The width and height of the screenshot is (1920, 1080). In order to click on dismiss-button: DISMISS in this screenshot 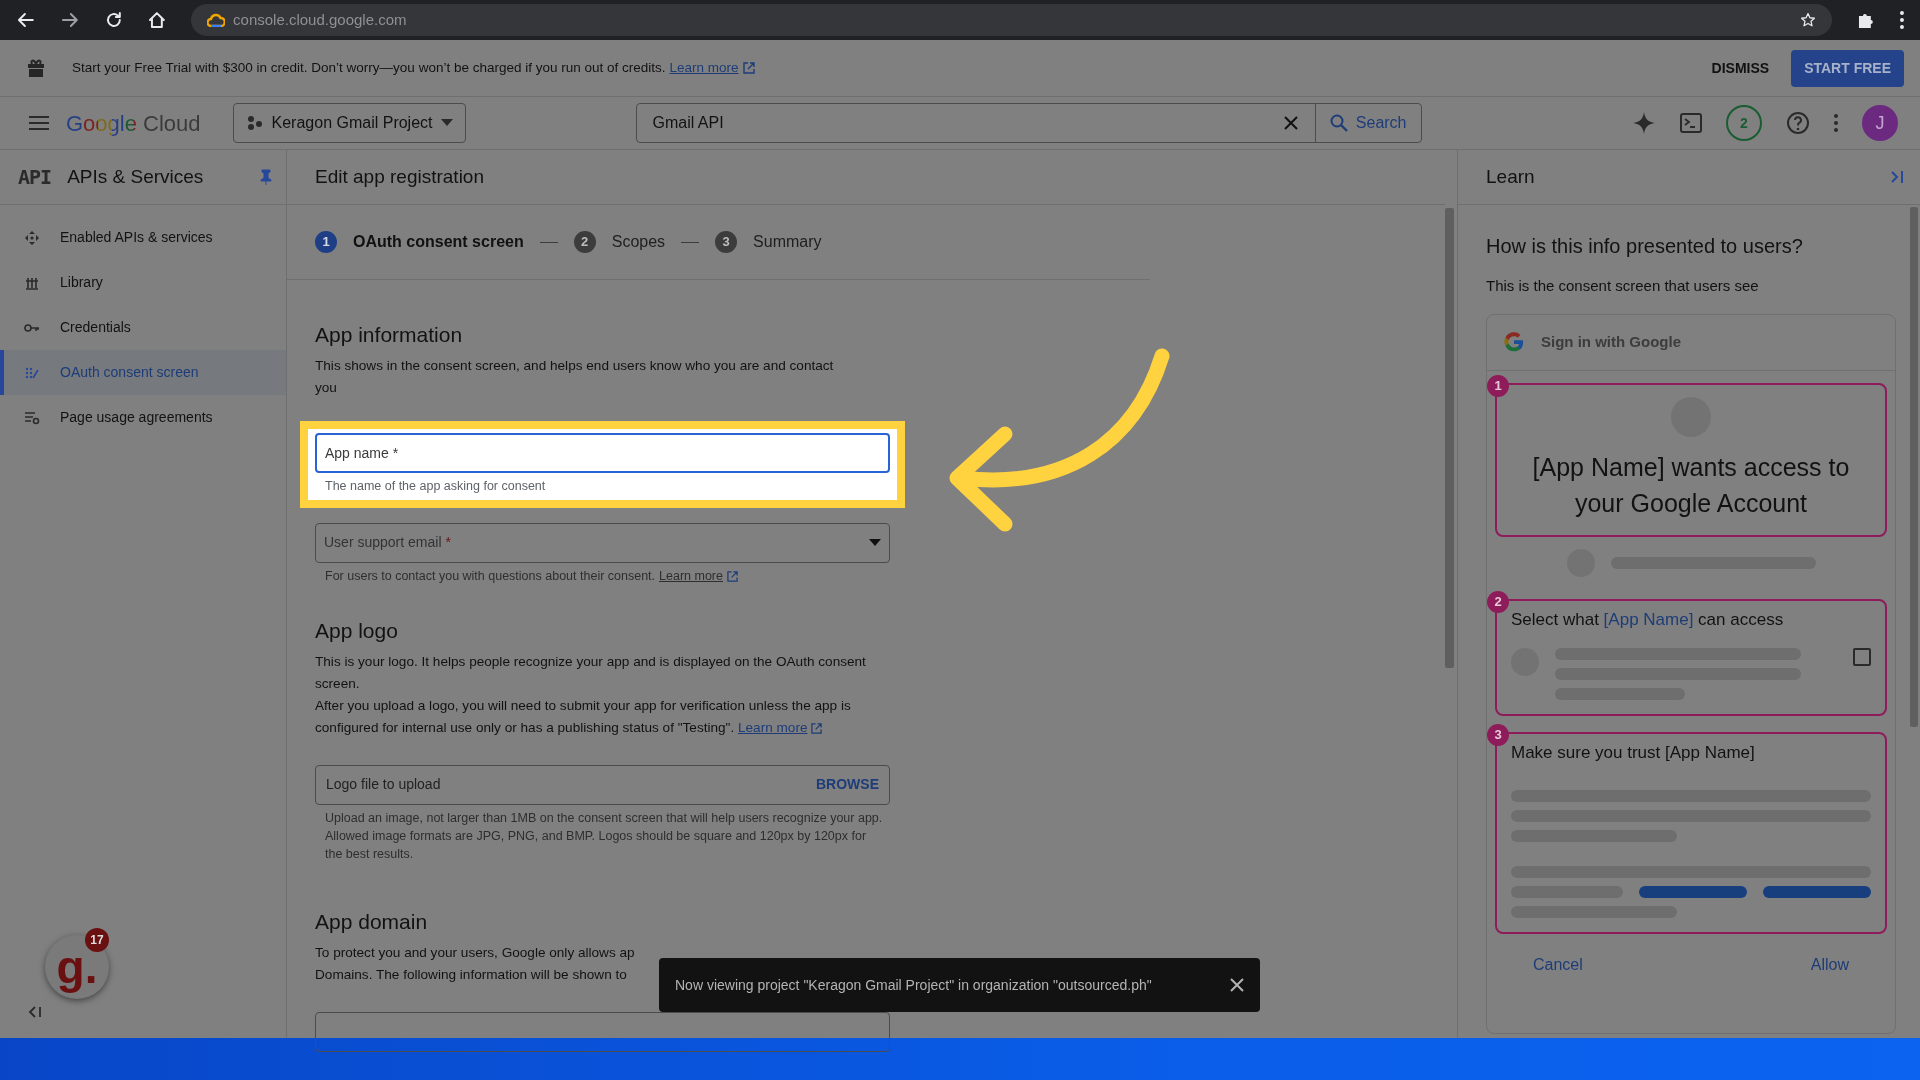, I will do `click(1740, 68)`.